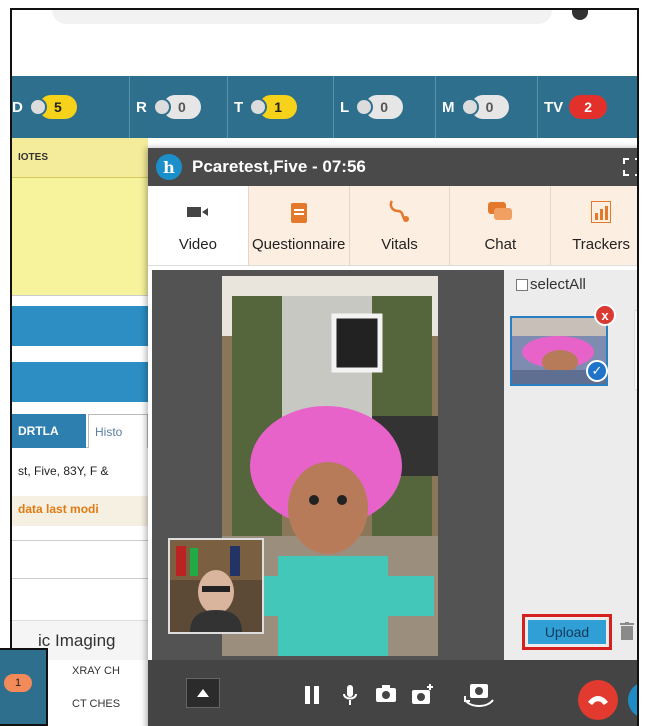  What do you see at coordinates (111, 704) in the screenshot?
I see `table-row: CT CHES` at bounding box center [111, 704].